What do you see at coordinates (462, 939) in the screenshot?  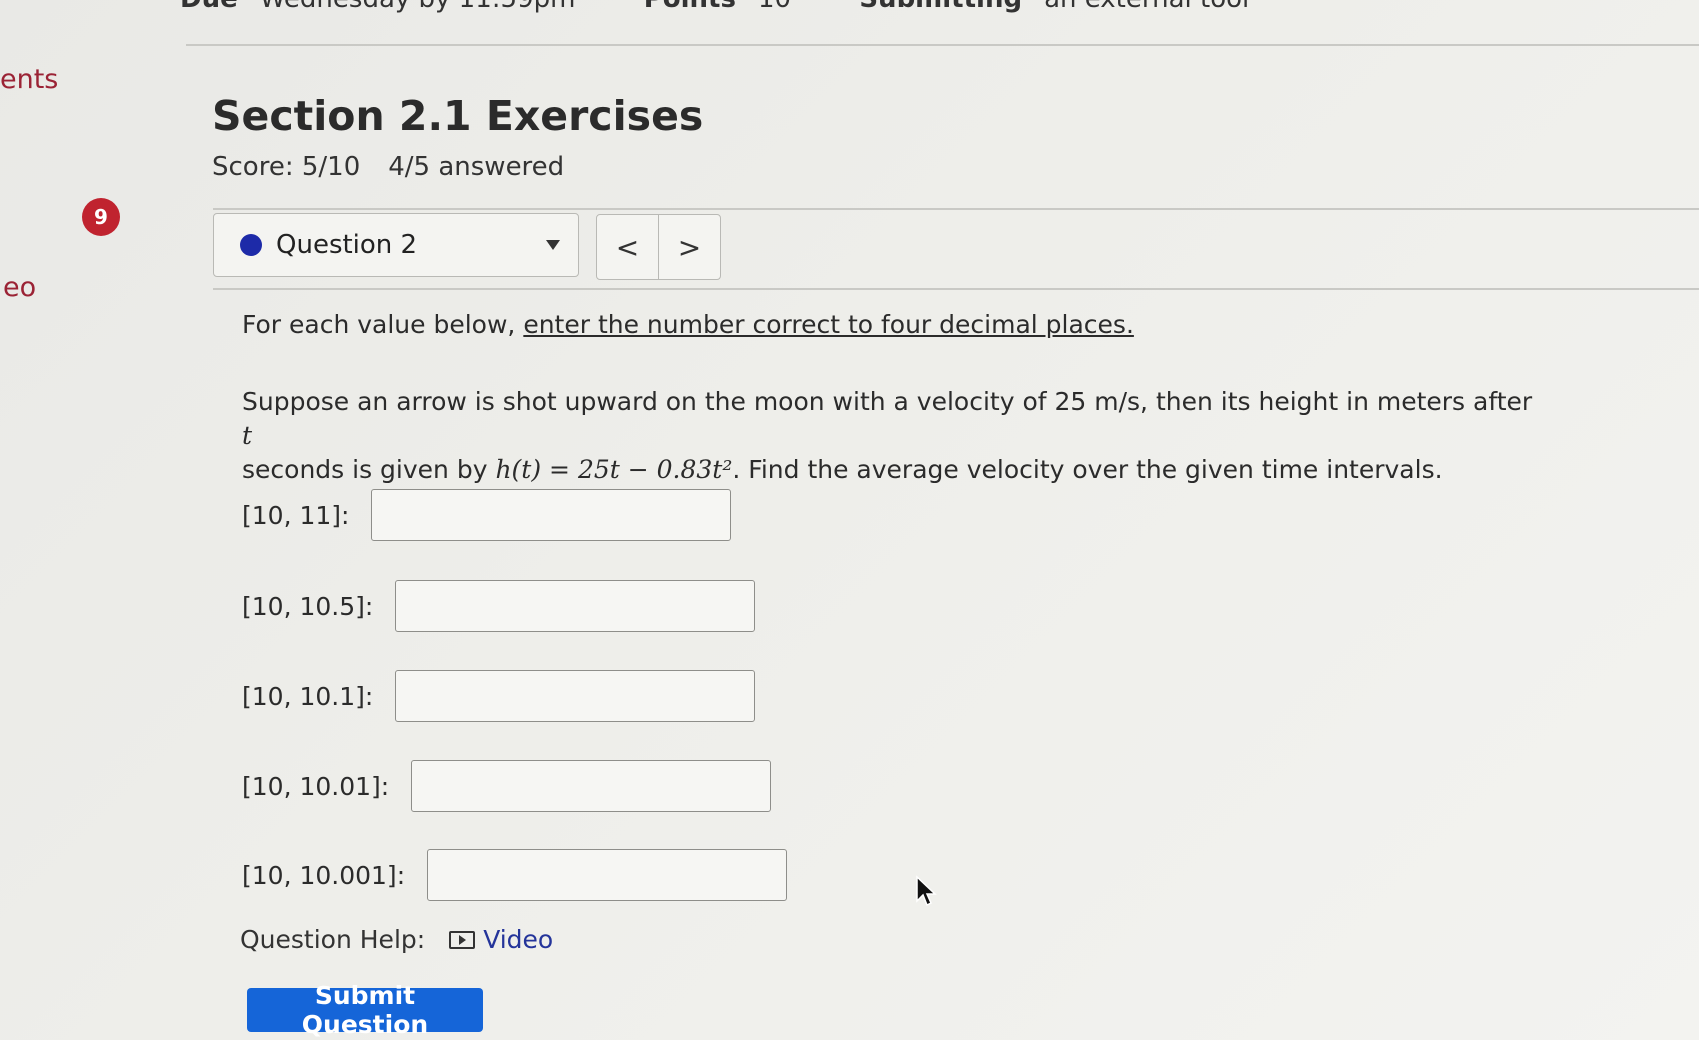 I see `video-play-icon` at bounding box center [462, 939].